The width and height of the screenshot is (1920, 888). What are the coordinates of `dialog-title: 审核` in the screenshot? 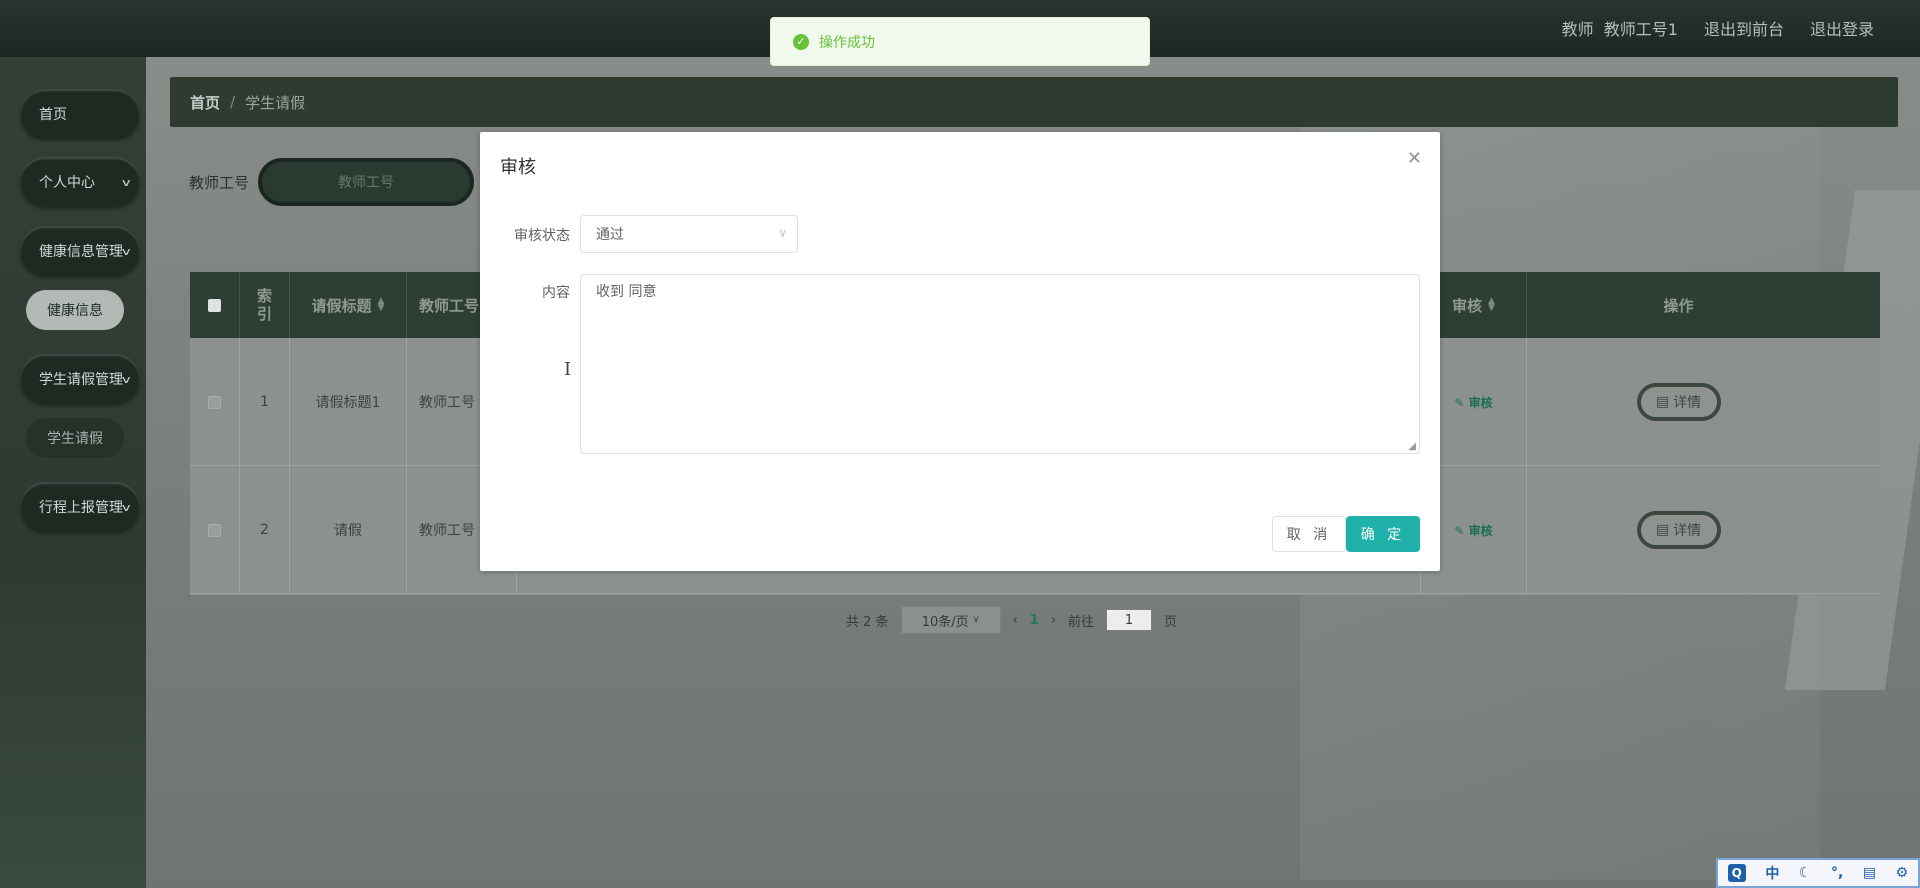 It's located at (518, 167).